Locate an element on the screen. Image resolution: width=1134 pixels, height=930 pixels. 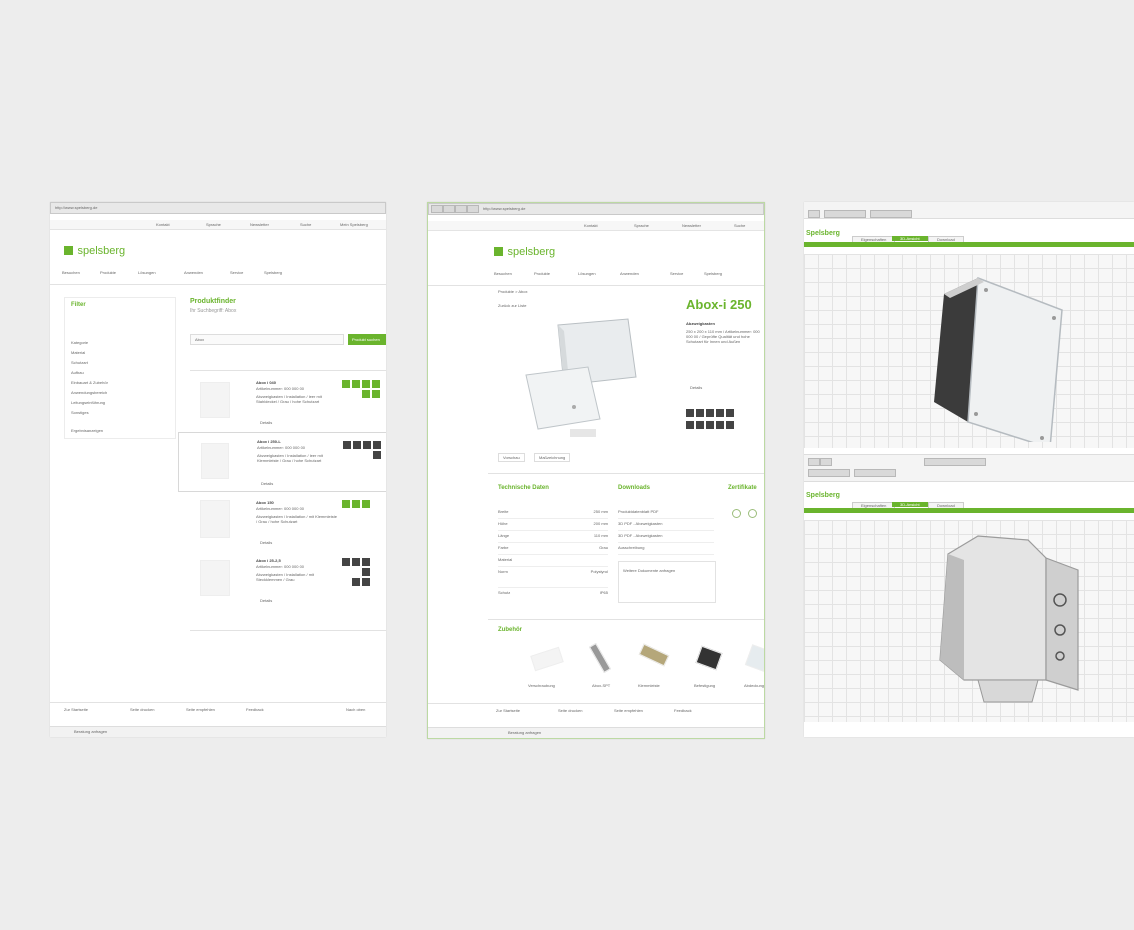
reload-button is located at coordinates (461, 209).